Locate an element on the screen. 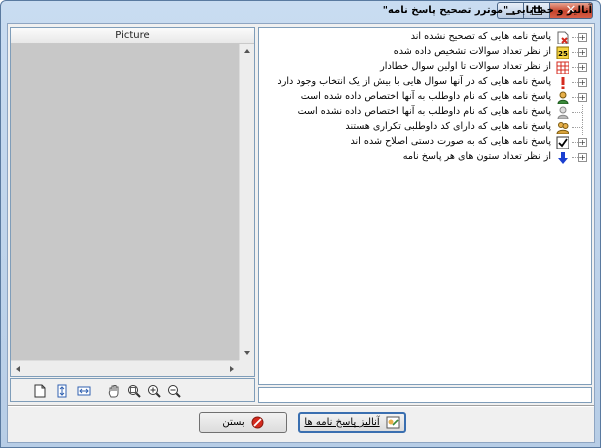 Image resolution: width=601 pixels, height=448 pixels. tree-item-label: از نظر تعداد سوالات تا اولین سوال خطادار is located at coordinates (465, 66).